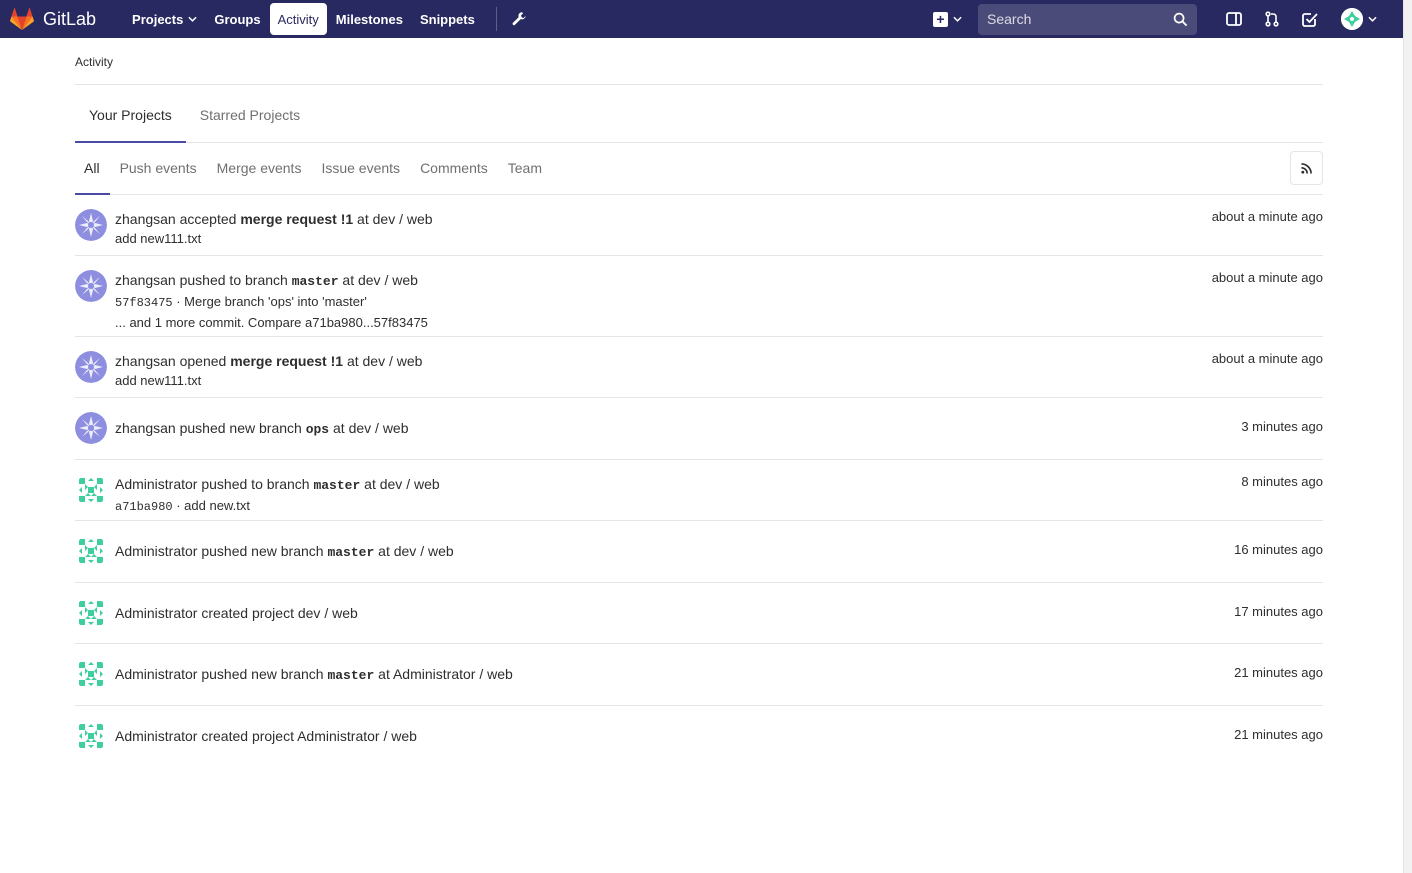  What do you see at coordinates (496, 19) in the screenshot?
I see `nav-divider` at bounding box center [496, 19].